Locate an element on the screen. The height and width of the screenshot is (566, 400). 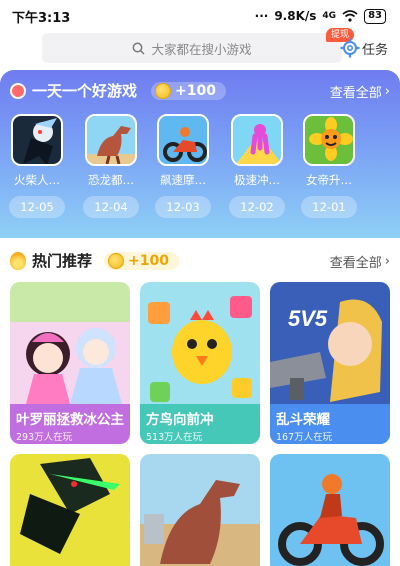
hot-title: 热门推荐 is located at coordinates (62, 261).